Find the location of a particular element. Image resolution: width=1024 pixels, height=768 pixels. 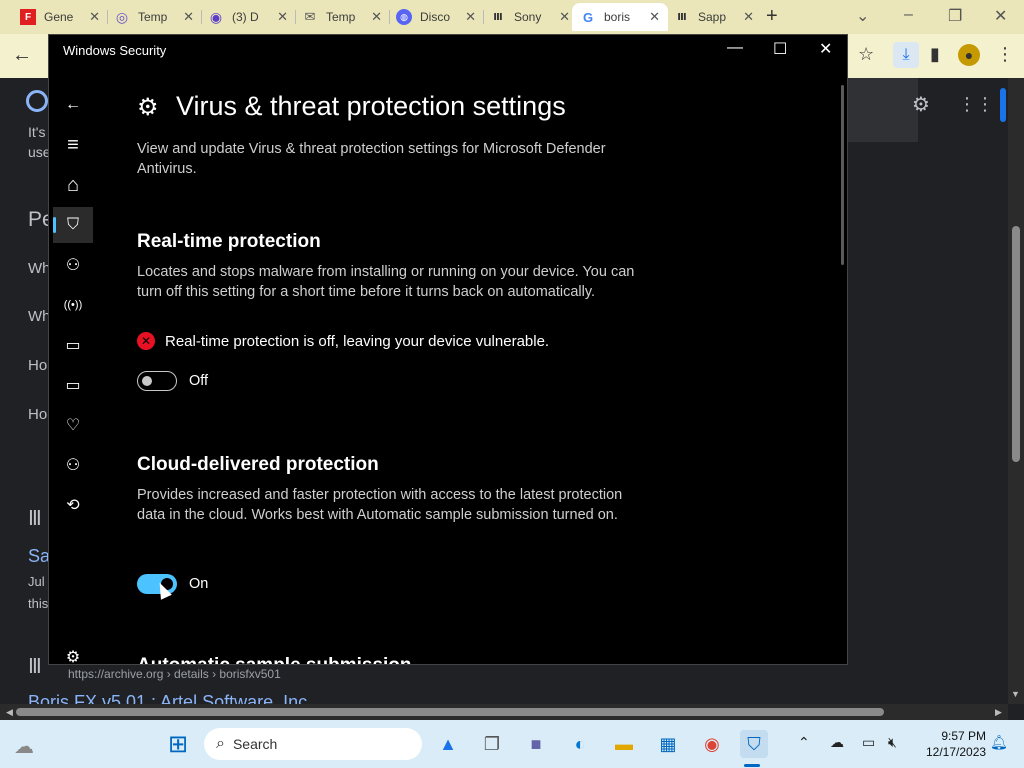

back-button: ← is located at coordinates (73, 105).